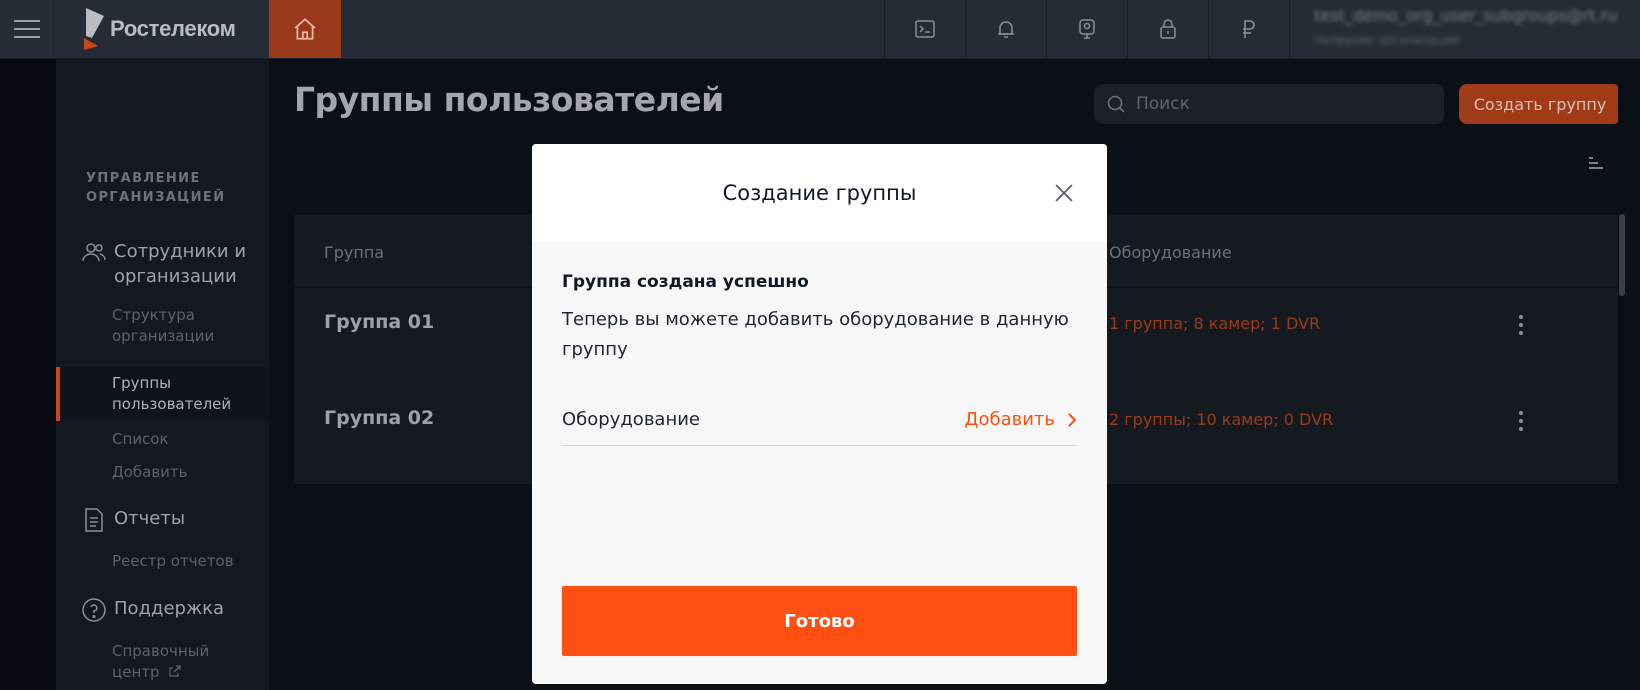 Image resolution: width=1640 pixels, height=690 pixels. What do you see at coordinates (1387, 40) in the screenshot?
I see `user-org: Название организации` at bounding box center [1387, 40].